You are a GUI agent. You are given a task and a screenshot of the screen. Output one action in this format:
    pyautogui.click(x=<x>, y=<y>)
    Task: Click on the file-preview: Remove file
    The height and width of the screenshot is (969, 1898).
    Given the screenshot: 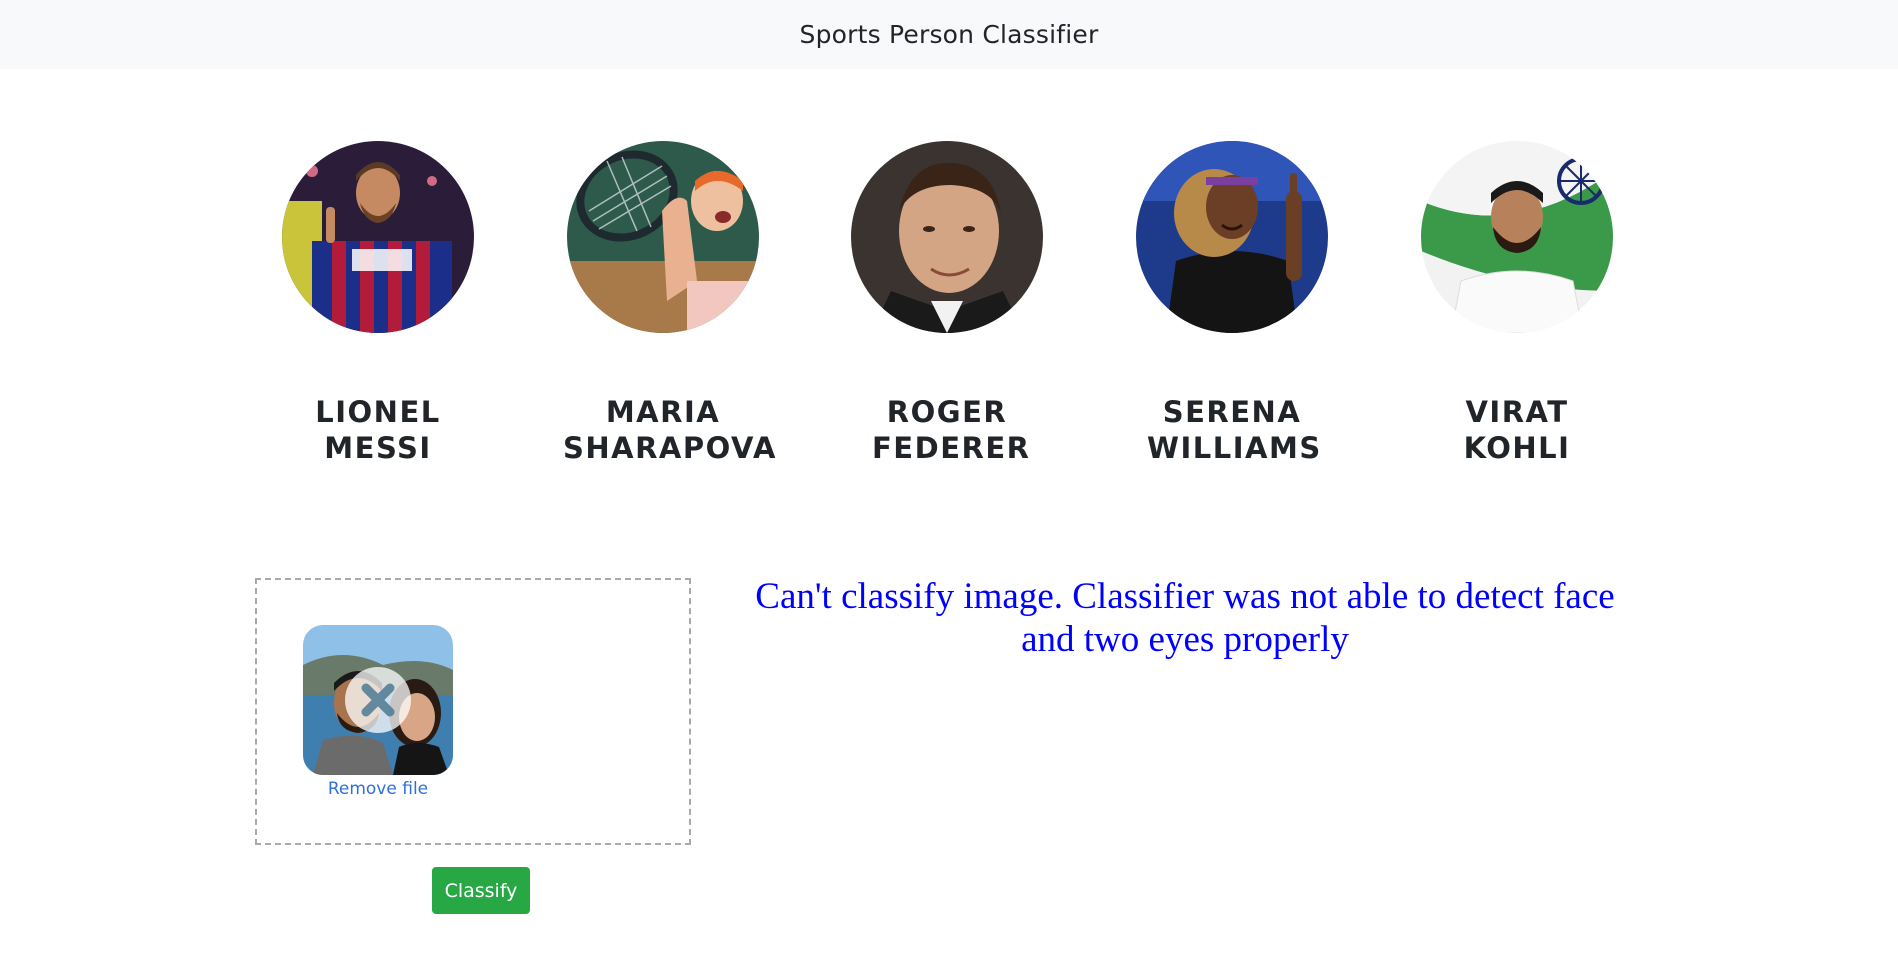 What is the action you would take?
    pyautogui.click(x=378, y=712)
    